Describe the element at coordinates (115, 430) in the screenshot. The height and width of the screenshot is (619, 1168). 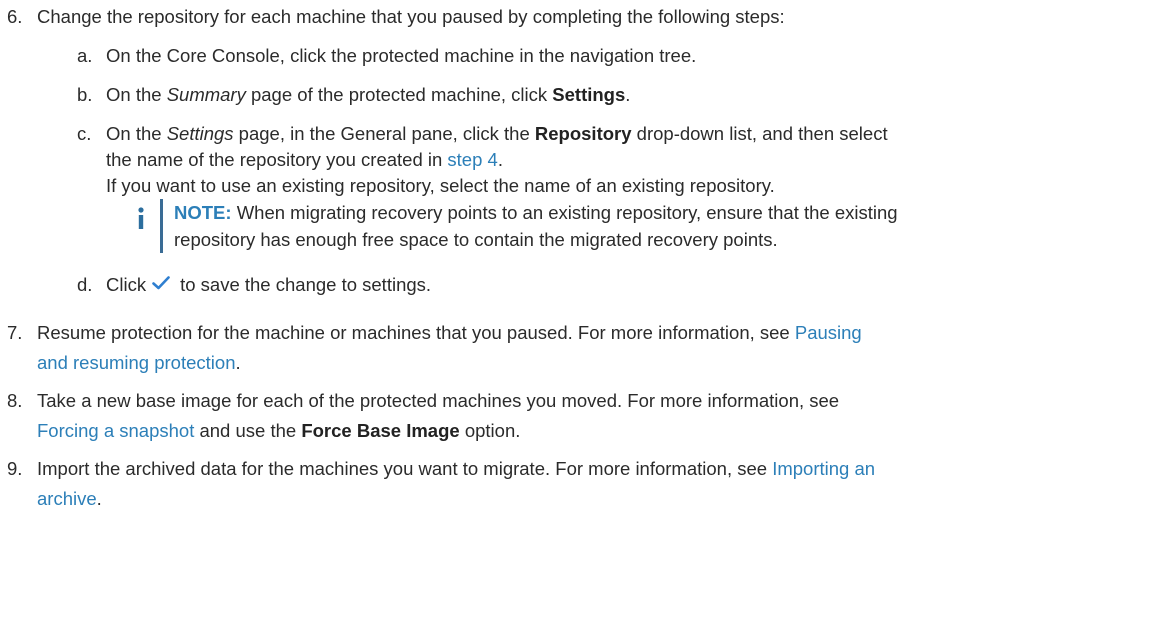
I see `link-forcing-snapshot: Forcing a snapshot` at that location.